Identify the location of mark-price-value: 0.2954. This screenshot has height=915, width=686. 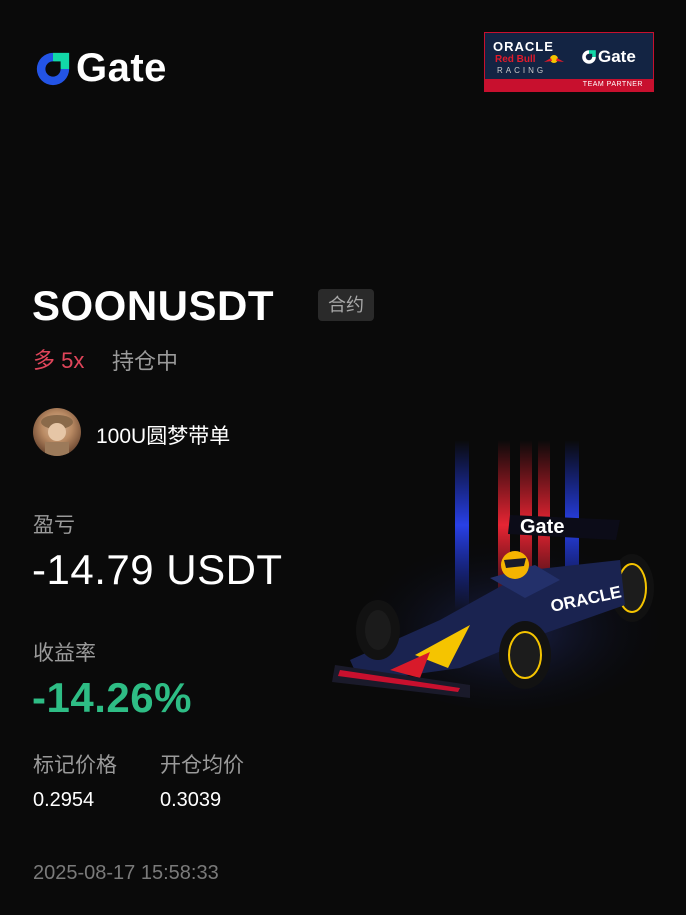
(64, 800).